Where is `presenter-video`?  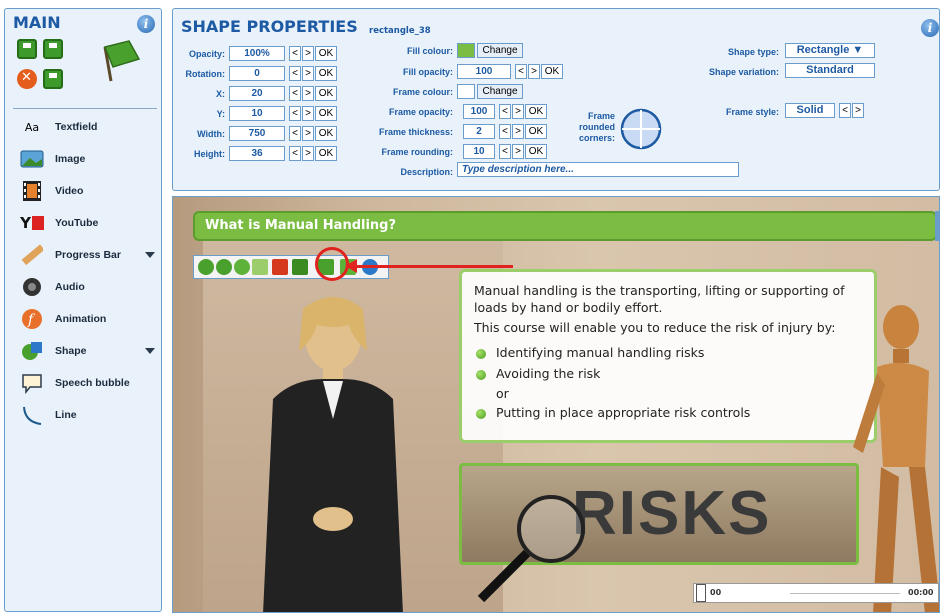 presenter-video is located at coordinates (333, 451).